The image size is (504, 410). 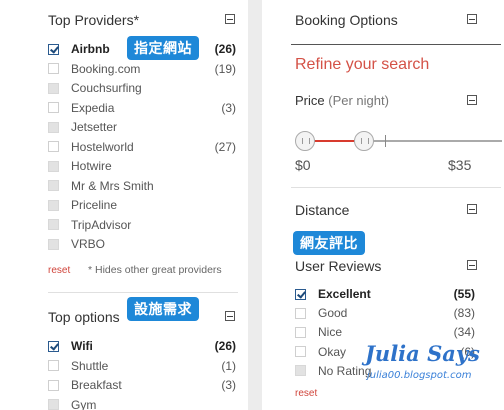 What do you see at coordinates (142, 166) in the screenshot?
I see `provider-item: Hotwire` at bounding box center [142, 166].